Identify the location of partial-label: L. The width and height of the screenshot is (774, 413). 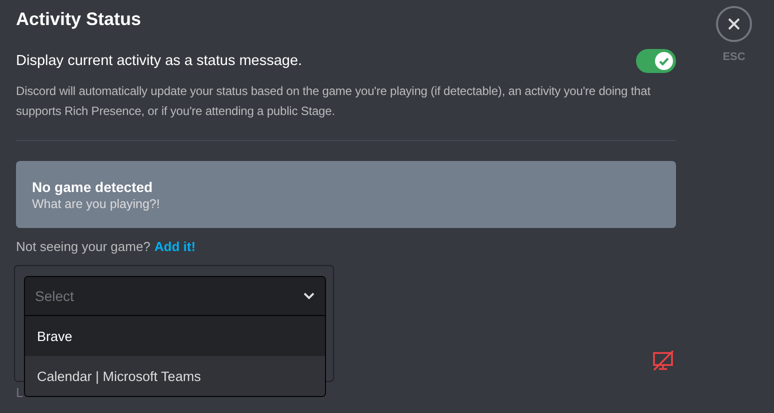
(20, 392).